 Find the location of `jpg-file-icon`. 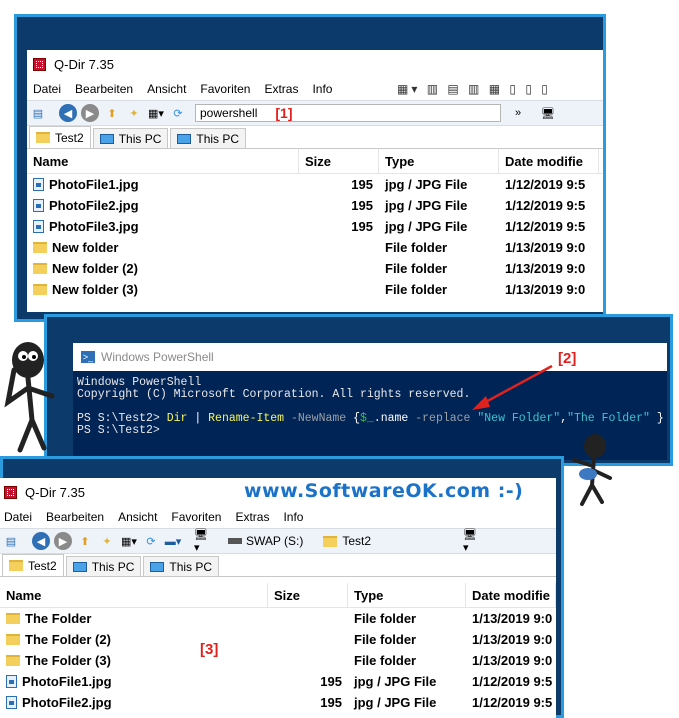

jpg-file-icon is located at coordinates (38, 184).